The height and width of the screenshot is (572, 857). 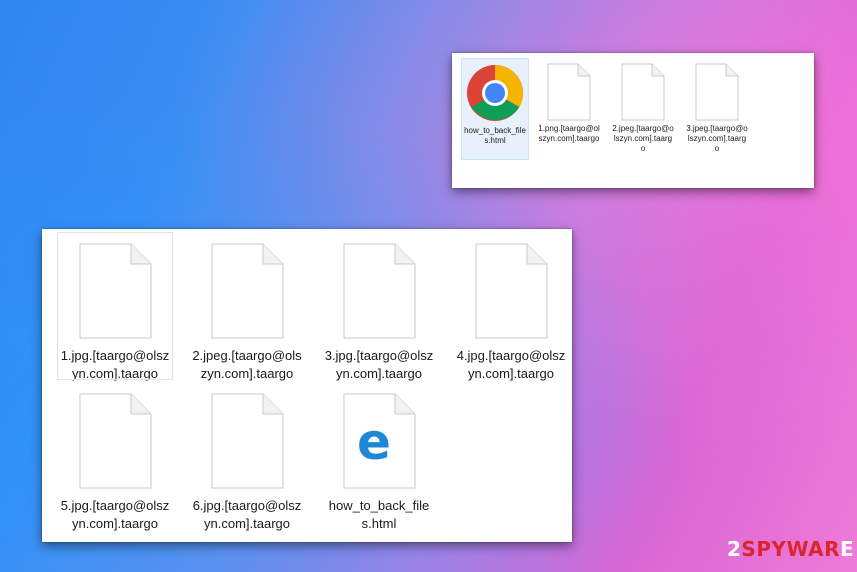 I want to click on file-item: 6.jpg.[taargo@olszyn.com].taargo, so click(x=247, y=457).